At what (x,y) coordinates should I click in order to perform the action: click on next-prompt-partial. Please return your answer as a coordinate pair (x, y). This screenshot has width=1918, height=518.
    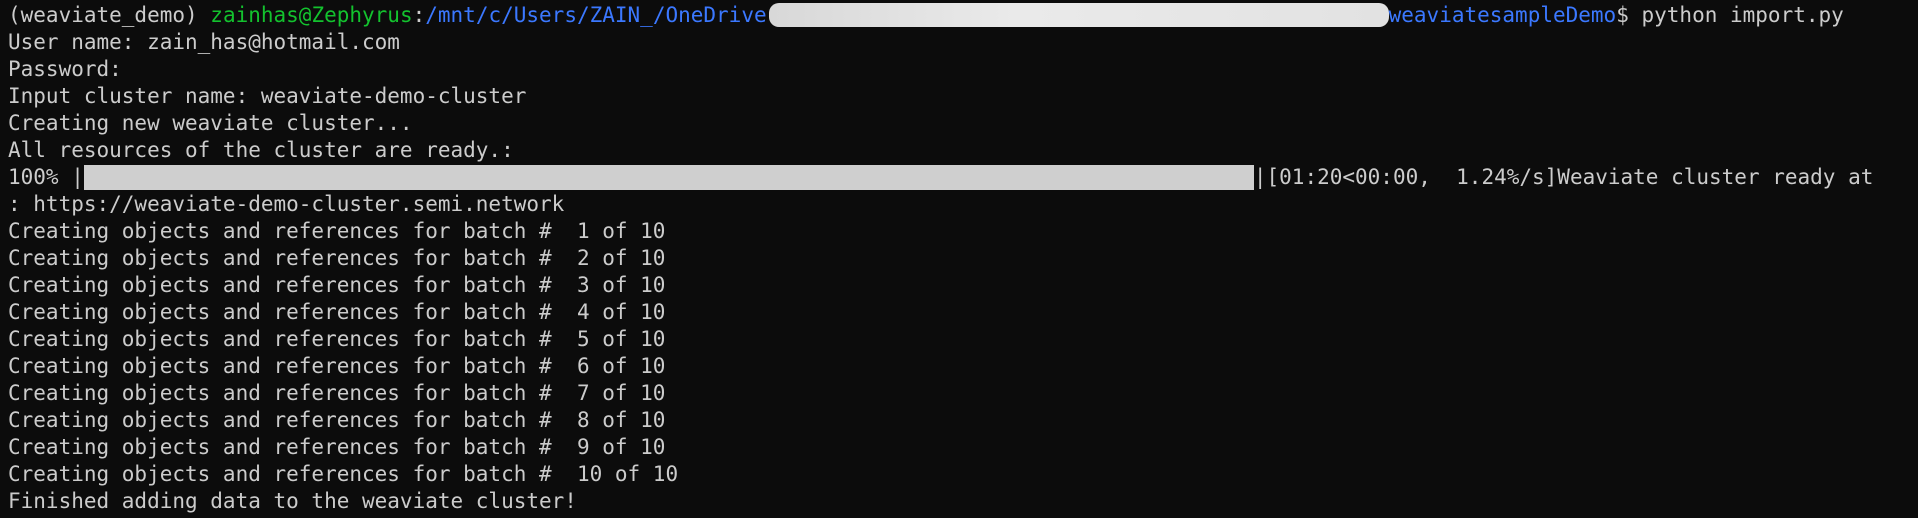
    Looking at the image, I should click on (808, 514).